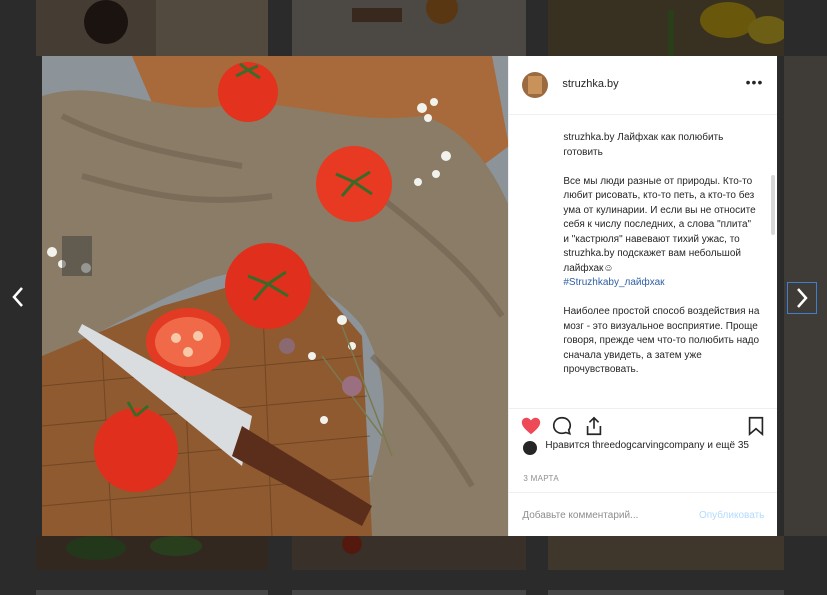 The height and width of the screenshot is (595, 827). I want to click on caption-hashtag: #Struzhkaby_лайфхак, so click(613, 282).